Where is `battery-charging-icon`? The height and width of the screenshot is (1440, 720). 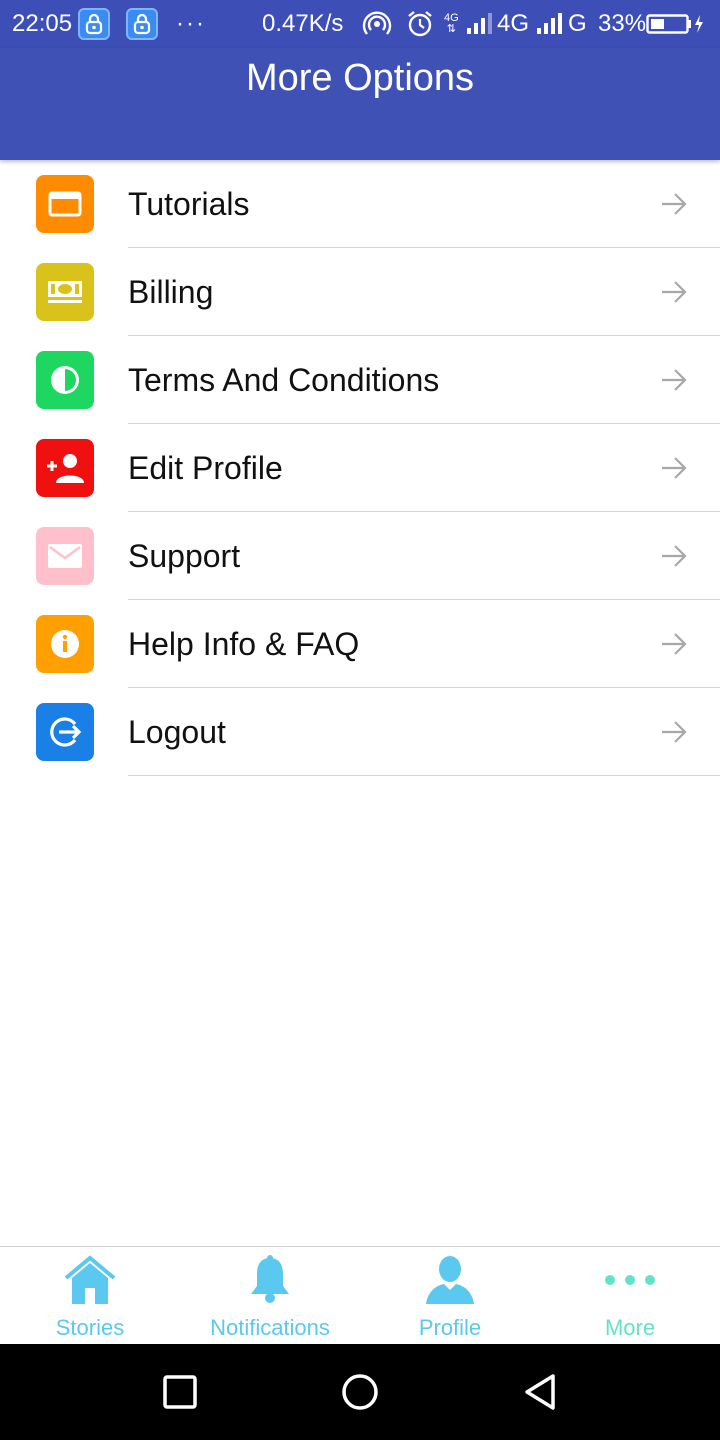 battery-charging-icon is located at coordinates (676, 24).